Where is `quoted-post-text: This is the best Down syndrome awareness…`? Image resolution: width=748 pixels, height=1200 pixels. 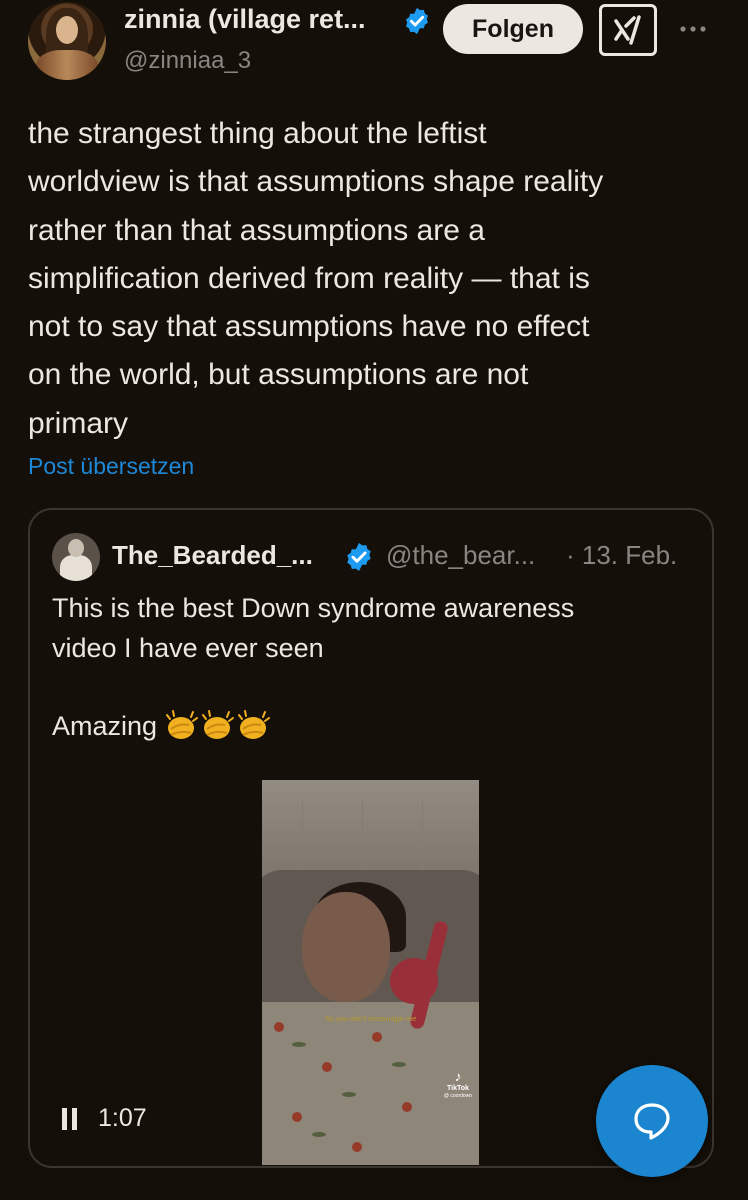
quoted-post-text: This is the best Down syndrome awareness… is located at coordinates (313, 628).